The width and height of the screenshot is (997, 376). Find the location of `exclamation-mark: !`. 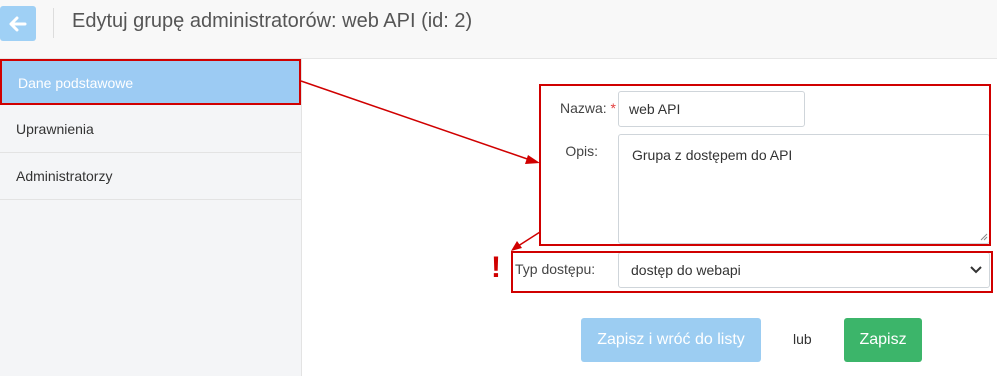

exclamation-mark: ! is located at coordinates (496, 267).